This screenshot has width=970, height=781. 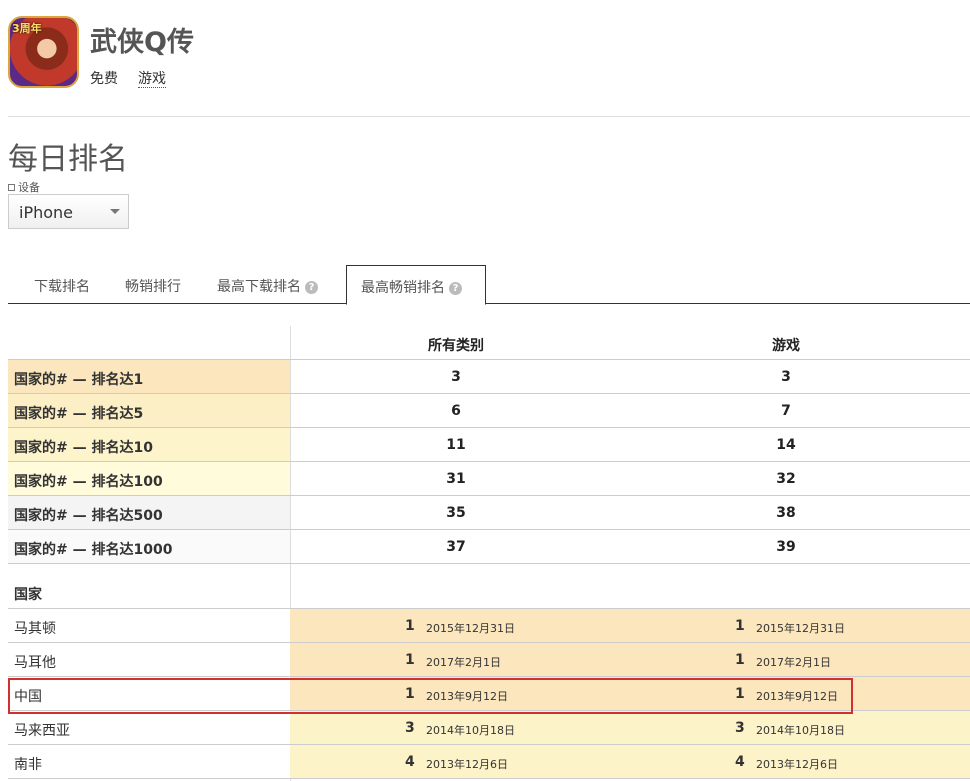 What do you see at coordinates (24, 187) in the screenshot?
I see `device-label: 设备` at bounding box center [24, 187].